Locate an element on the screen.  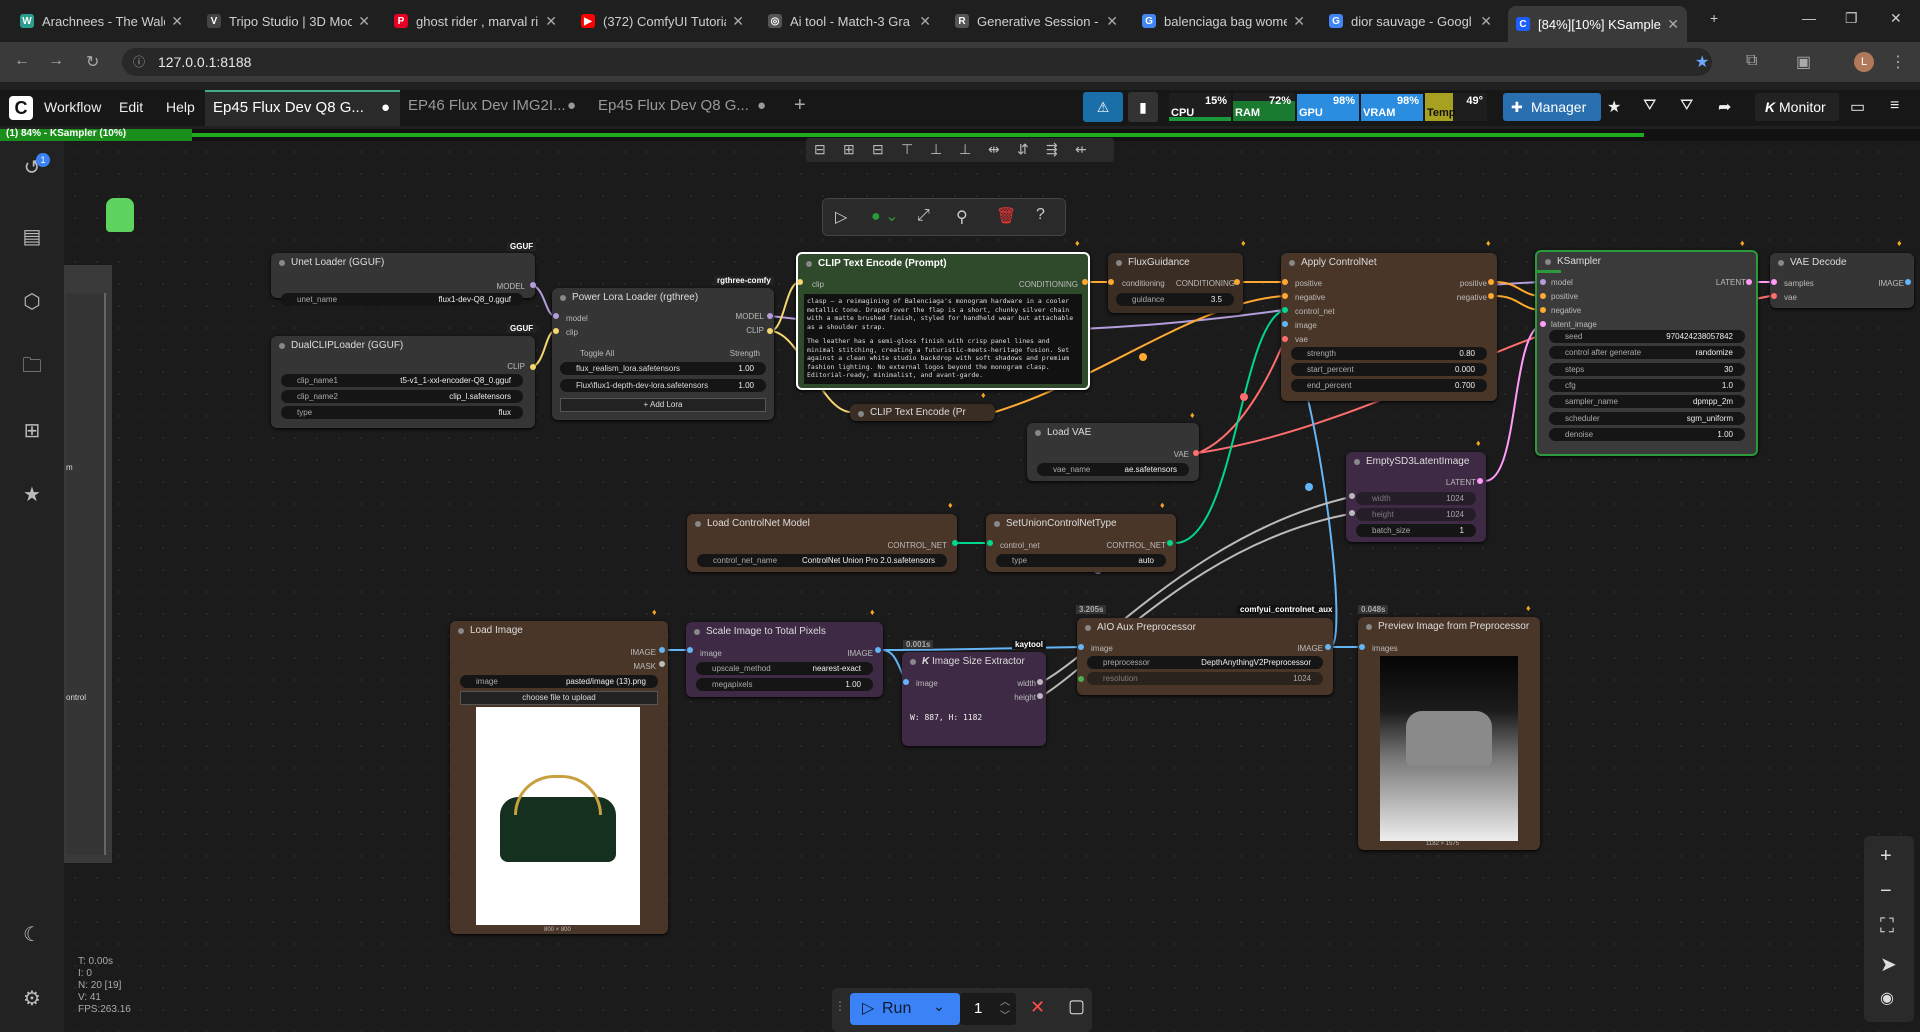
add-lora-button: + Add Lora is located at coordinates (663, 405).